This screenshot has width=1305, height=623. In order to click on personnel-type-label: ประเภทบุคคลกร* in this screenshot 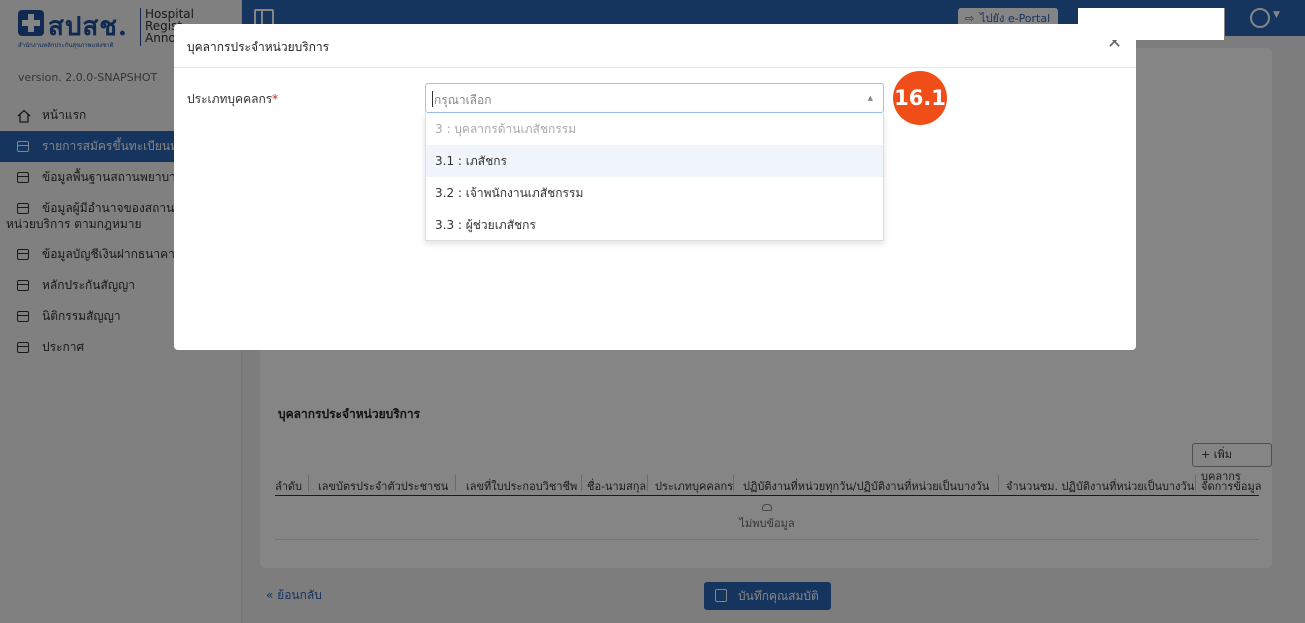, I will do `click(232, 99)`.